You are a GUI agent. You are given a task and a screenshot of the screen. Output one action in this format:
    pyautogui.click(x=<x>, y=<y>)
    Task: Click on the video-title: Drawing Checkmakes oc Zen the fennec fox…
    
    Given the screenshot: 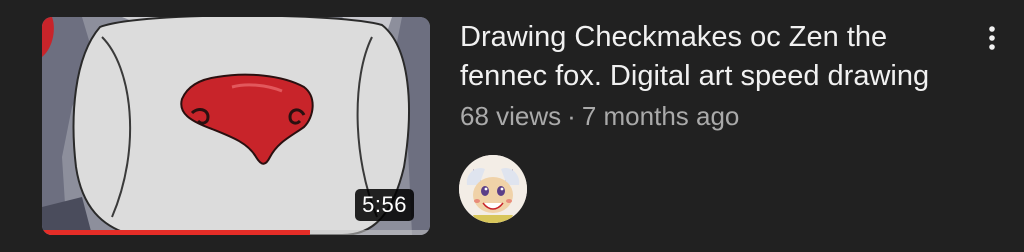 What is the action you would take?
    pyautogui.click(x=707, y=57)
    